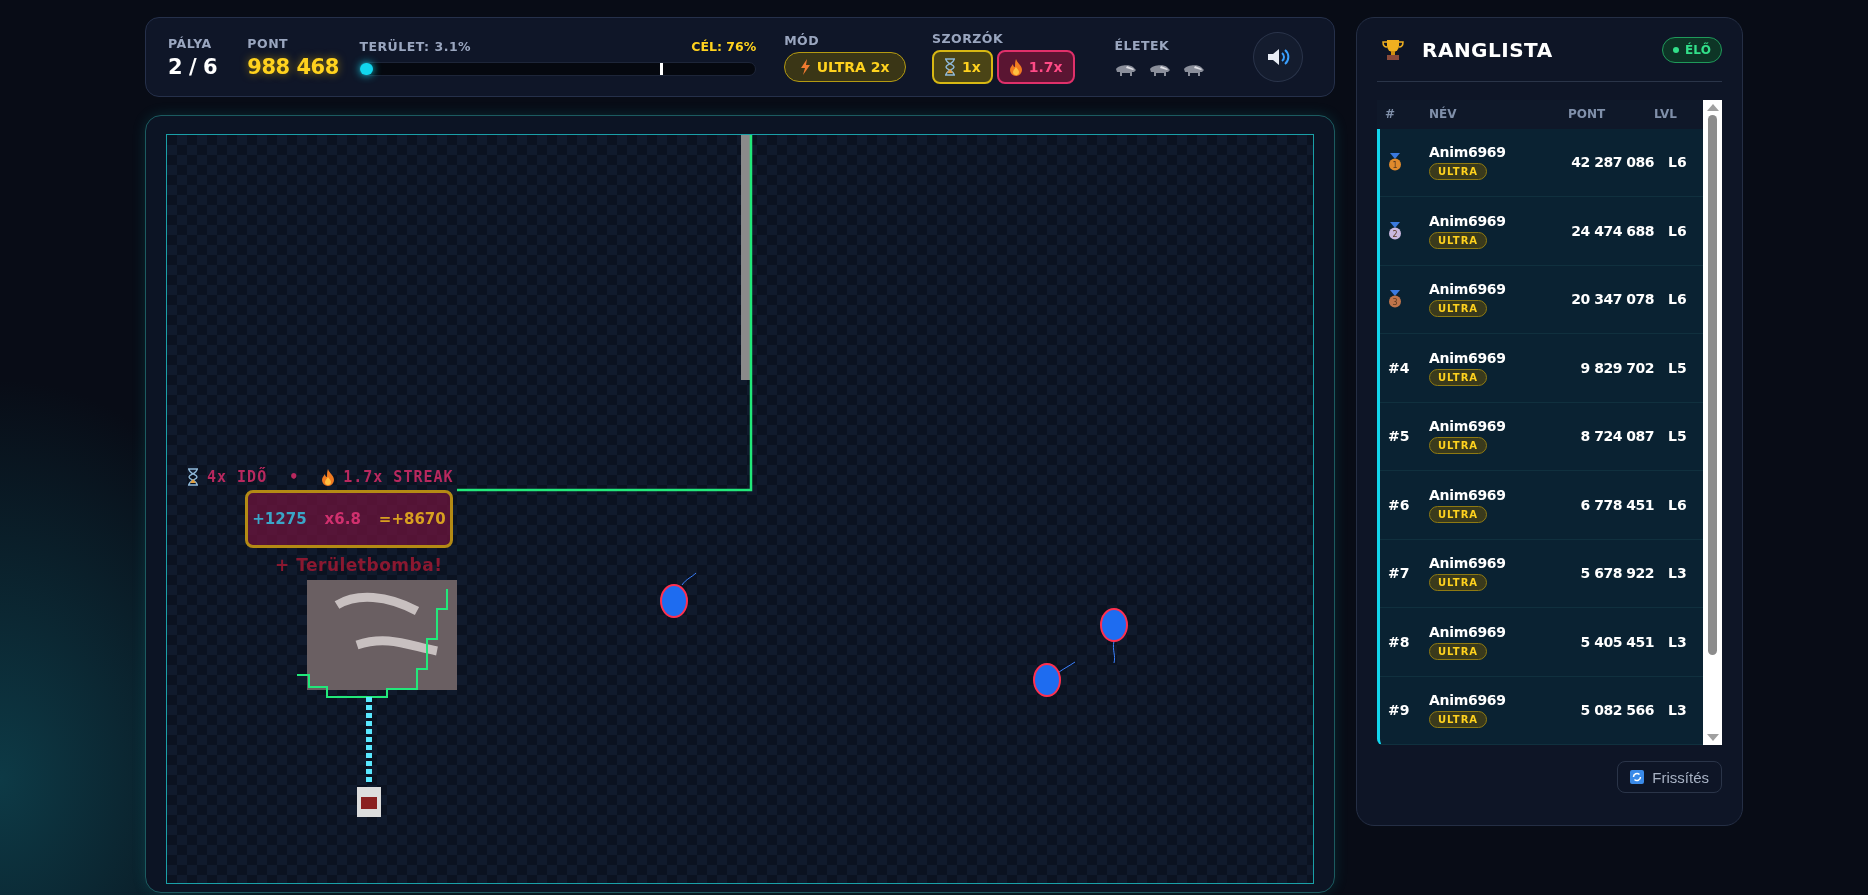 The height and width of the screenshot is (895, 1868). What do you see at coordinates (1666, 114) in the screenshot?
I see `column-header: LVL` at bounding box center [1666, 114].